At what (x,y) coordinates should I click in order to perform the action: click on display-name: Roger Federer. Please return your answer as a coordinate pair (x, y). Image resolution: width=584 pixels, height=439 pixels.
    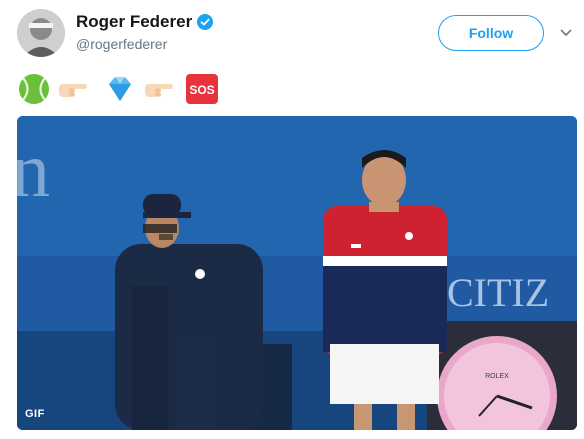
    Looking at the image, I should click on (134, 22).